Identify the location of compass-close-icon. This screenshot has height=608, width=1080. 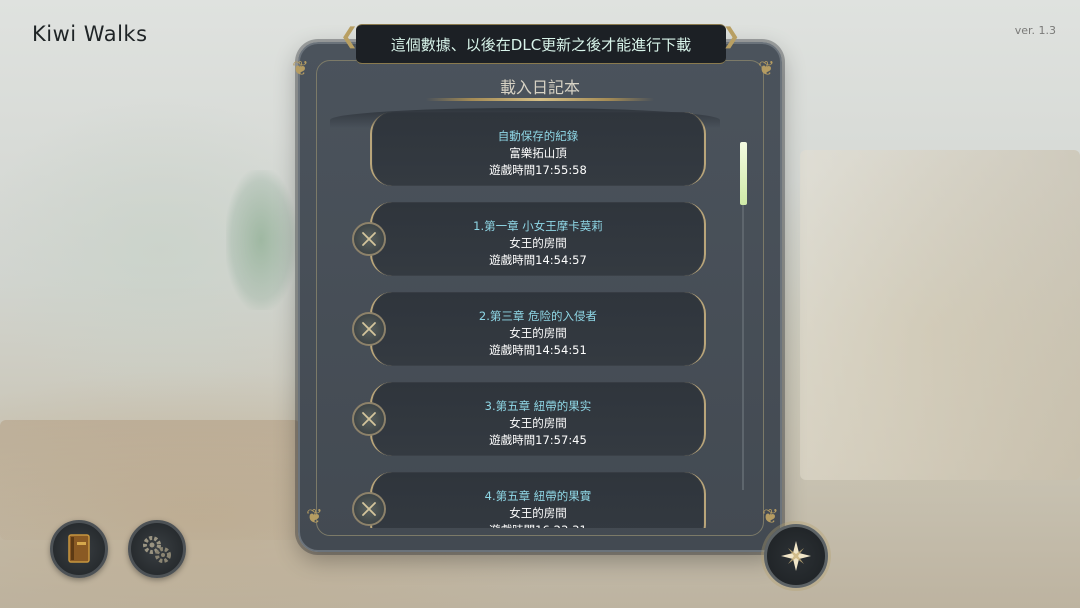
(796, 556).